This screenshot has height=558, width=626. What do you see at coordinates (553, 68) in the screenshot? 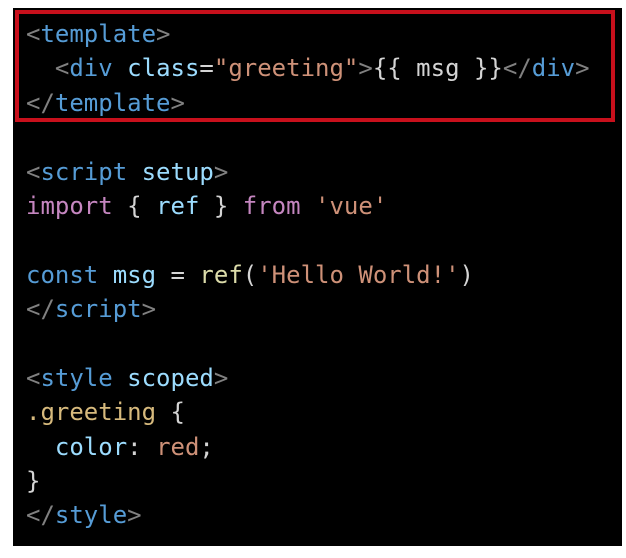
I see `div-close-tag: div` at bounding box center [553, 68].